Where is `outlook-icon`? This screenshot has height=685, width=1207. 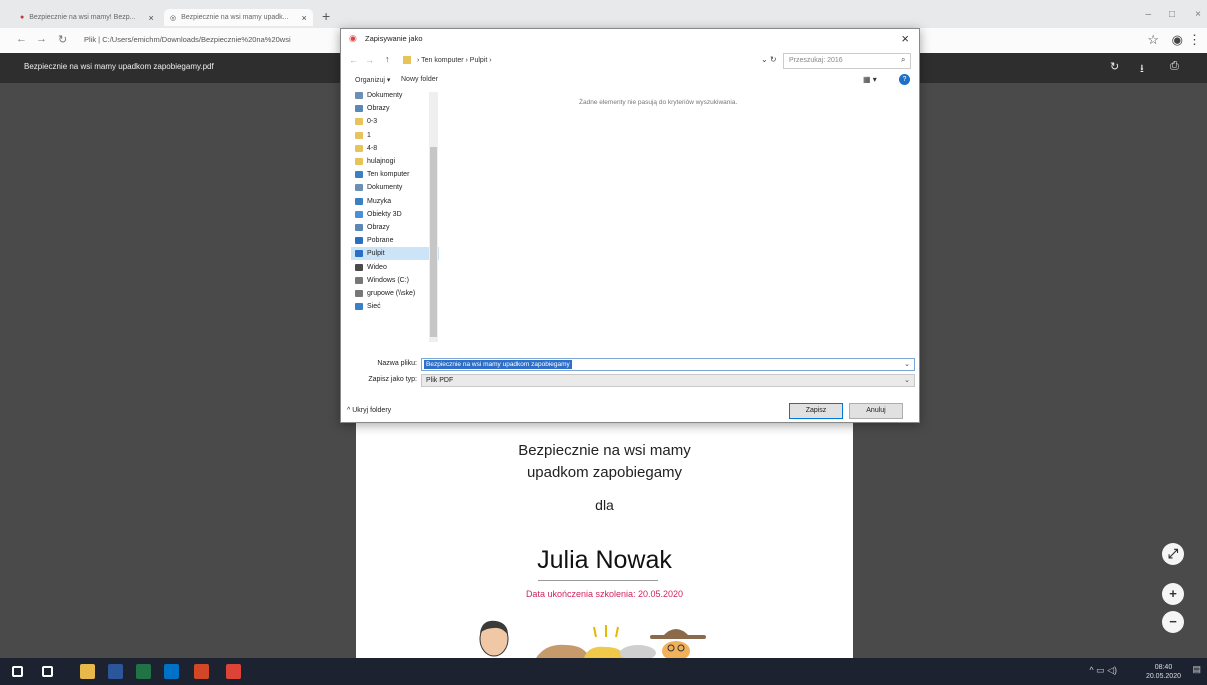
outlook-icon is located at coordinates (171, 671).